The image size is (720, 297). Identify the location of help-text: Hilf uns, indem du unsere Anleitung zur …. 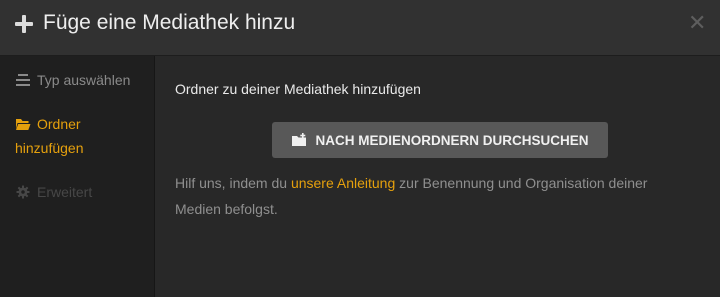
(435, 196).